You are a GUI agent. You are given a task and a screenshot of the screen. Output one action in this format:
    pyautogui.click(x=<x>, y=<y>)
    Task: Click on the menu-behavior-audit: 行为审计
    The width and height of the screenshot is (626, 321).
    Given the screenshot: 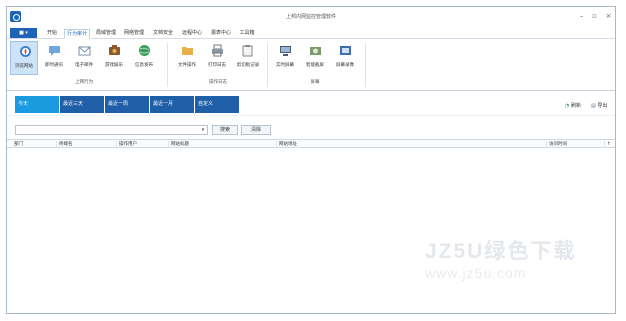 What is the action you would take?
    pyautogui.click(x=77, y=34)
    